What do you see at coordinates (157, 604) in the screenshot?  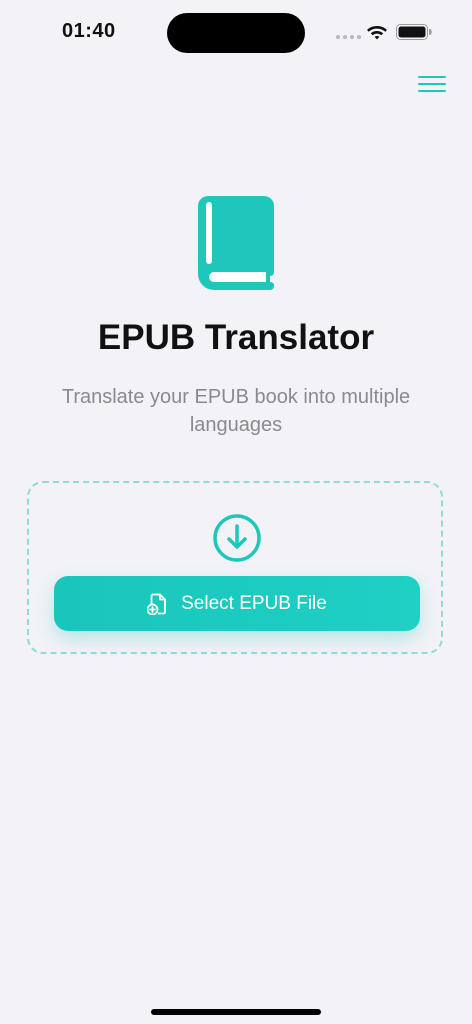 I see `file-add-icon` at bounding box center [157, 604].